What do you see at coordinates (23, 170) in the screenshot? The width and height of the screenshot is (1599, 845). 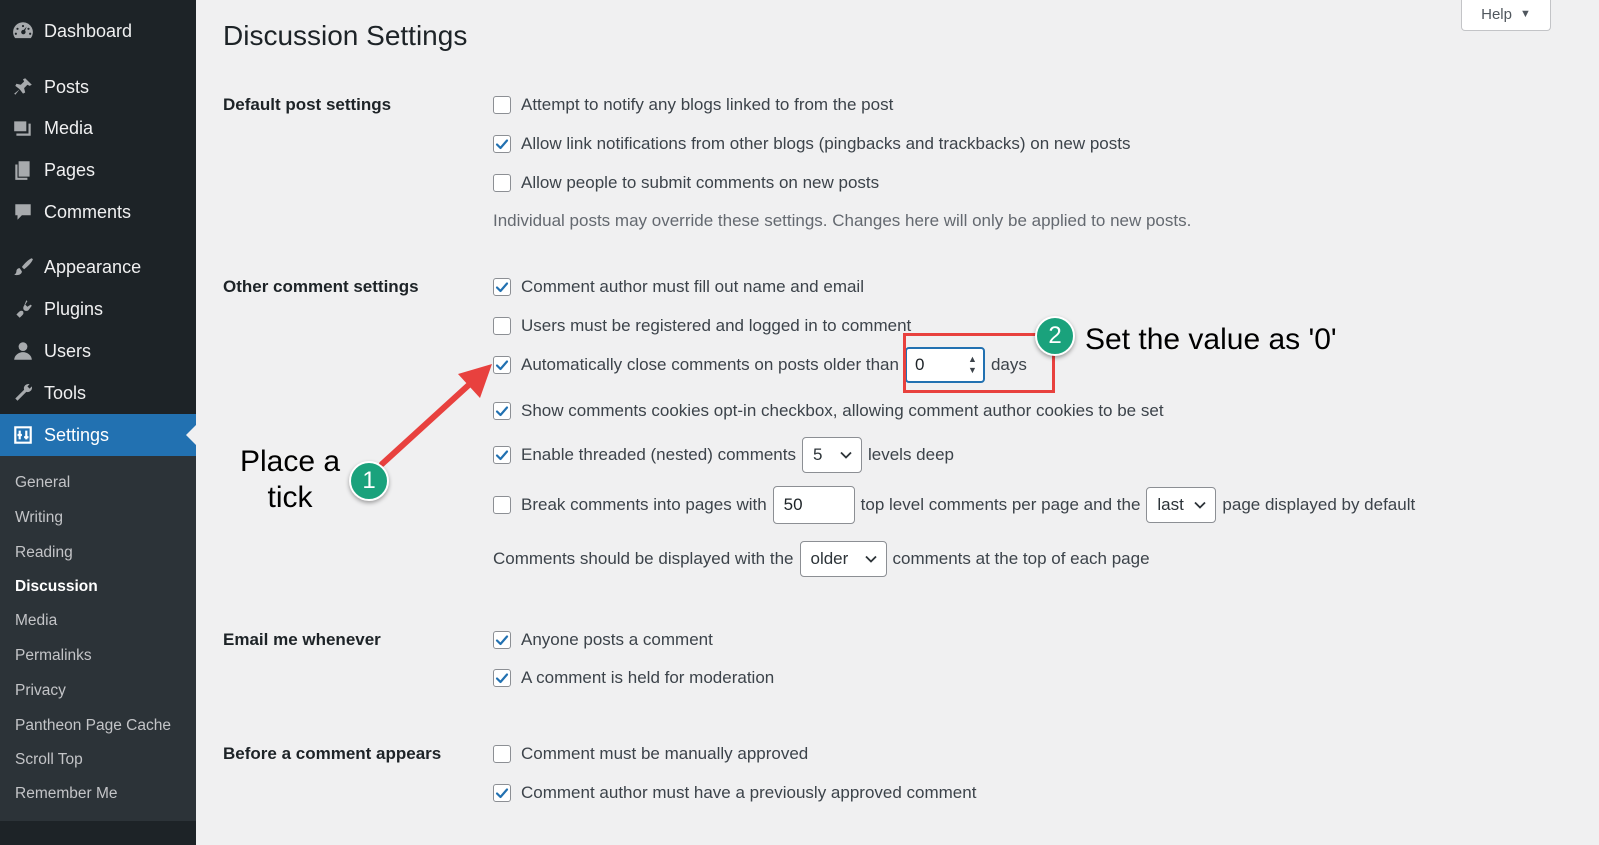 I see `pages-icon` at bounding box center [23, 170].